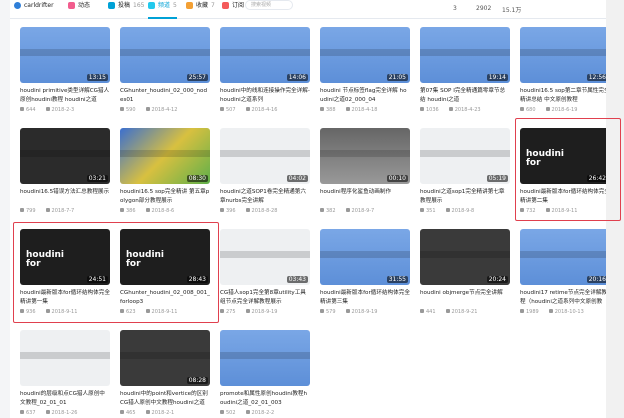 The width and height of the screenshot is (624, 418). I want to click on video-thumbnail: 04:02, so click(265, 156).